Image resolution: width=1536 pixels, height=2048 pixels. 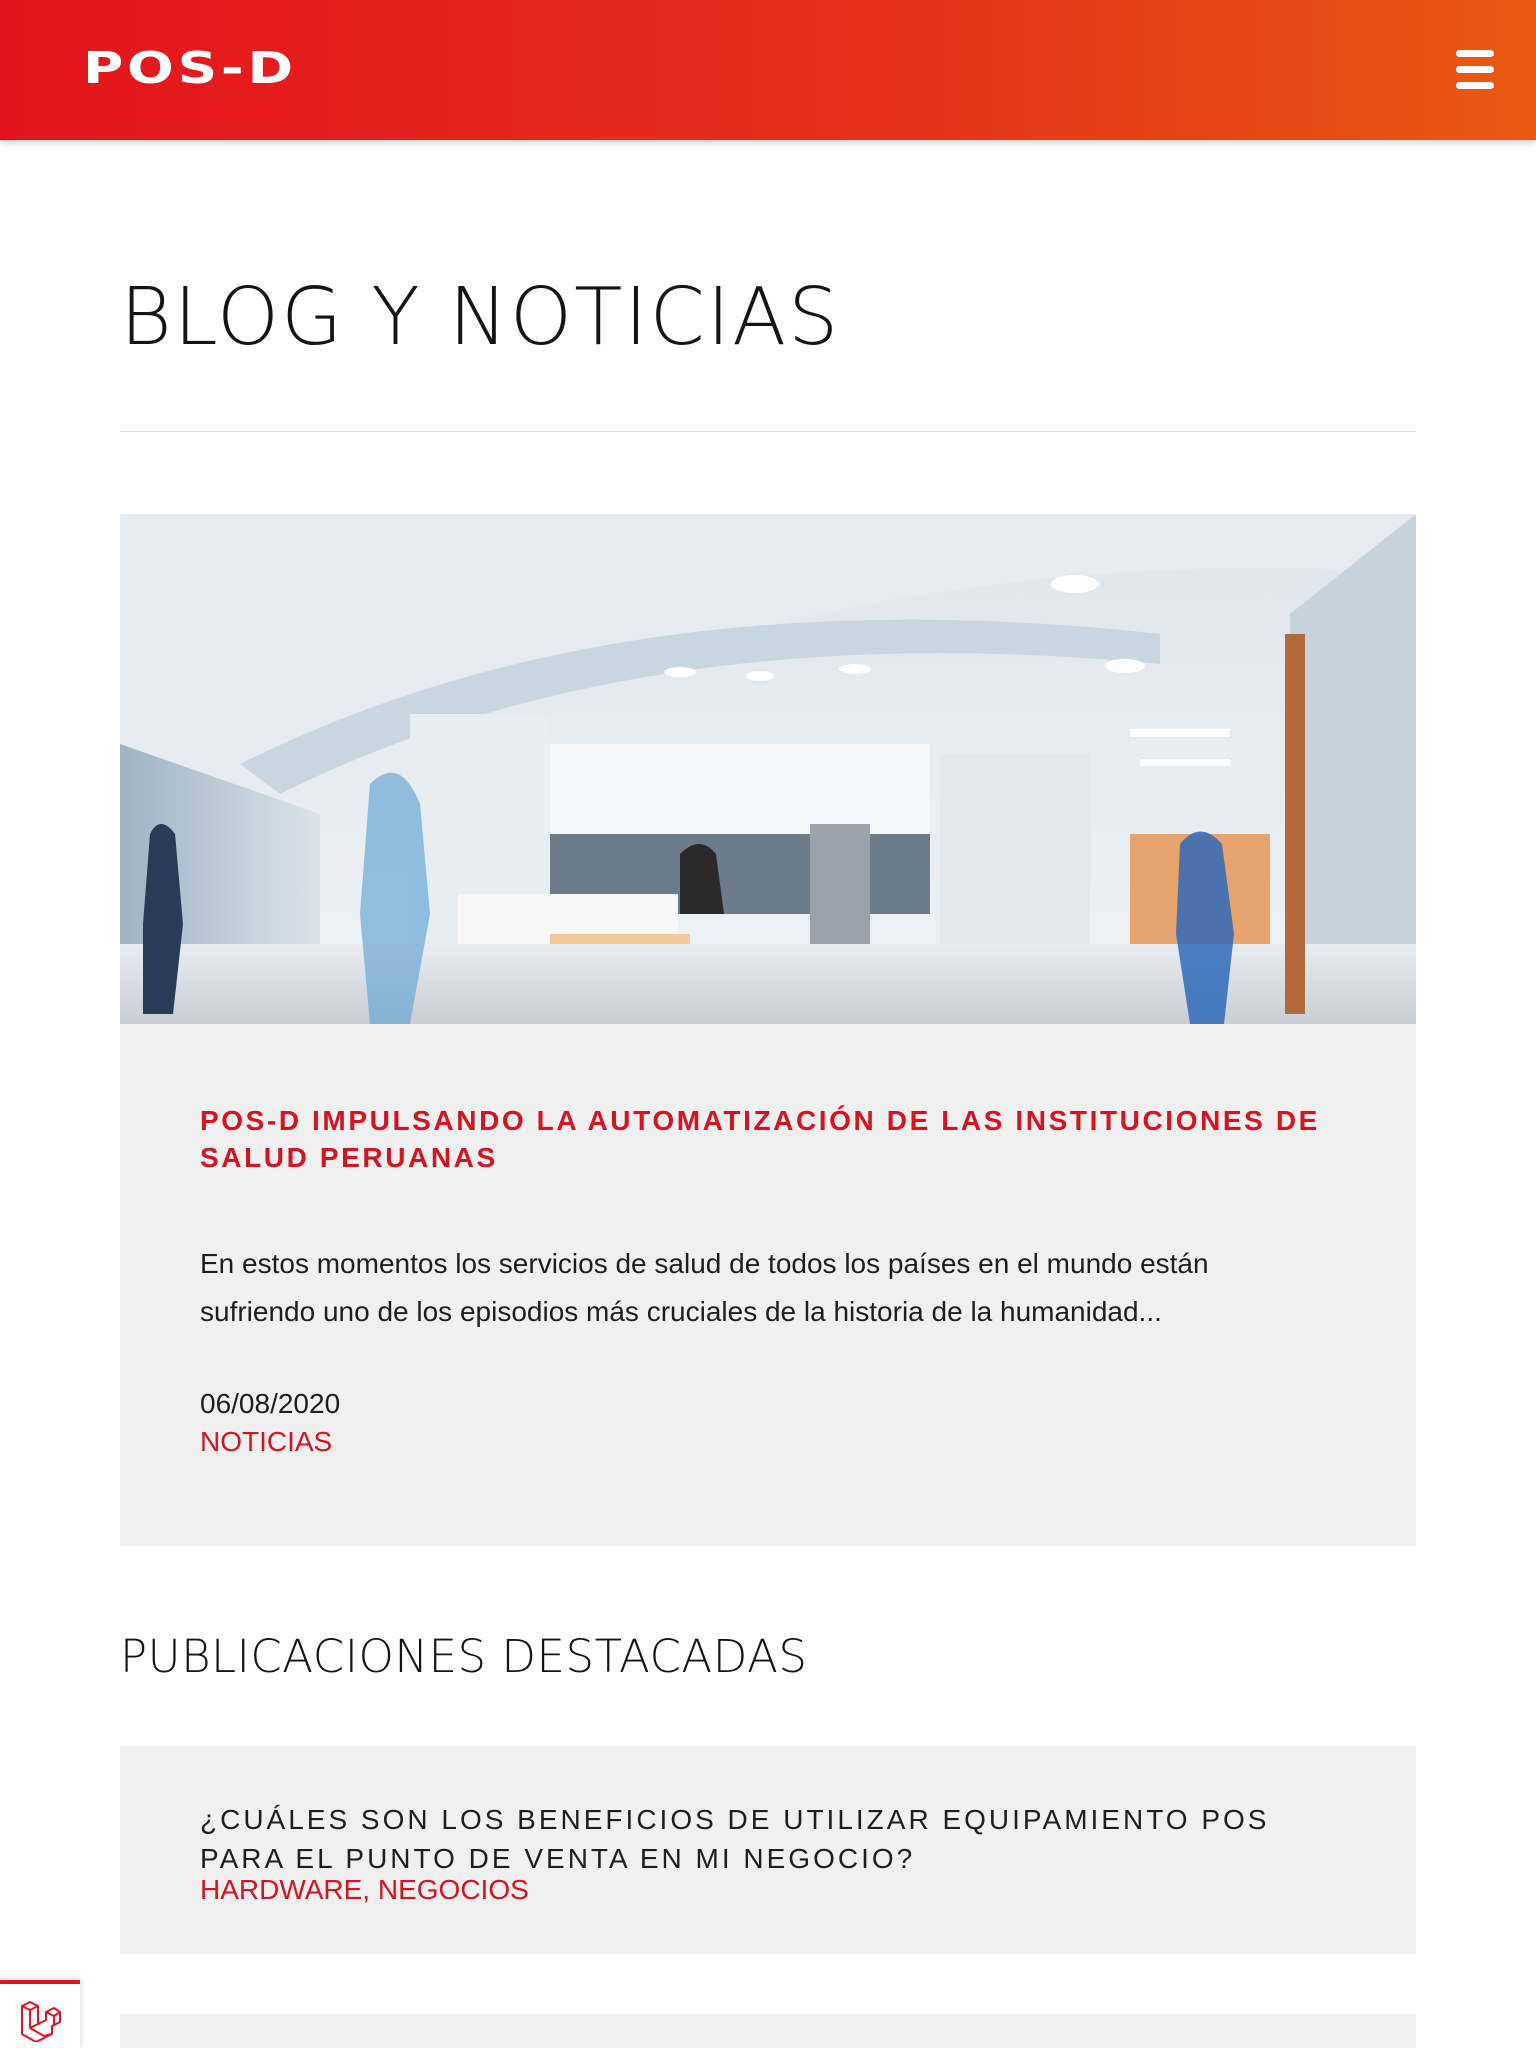 What do you see at coordinates (480, 317) in the screenshot?
I see `page-title: BLOG Y NOTICIAS` at bounding box center [480, 317].